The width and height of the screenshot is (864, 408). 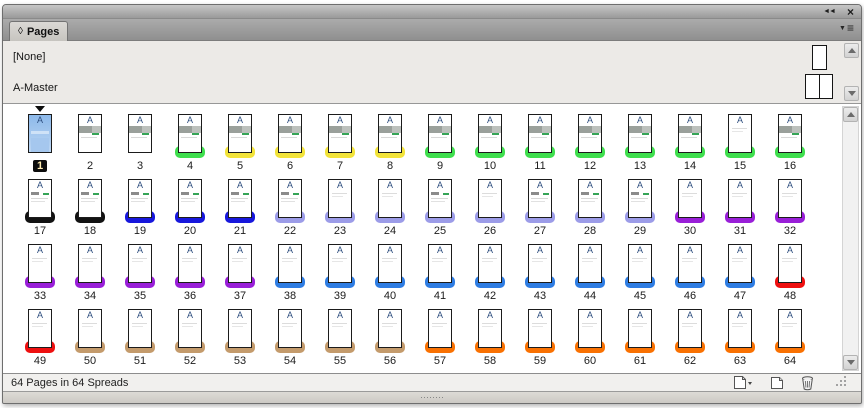 I want to click on page-item: A 15, so click(x=740, y=139).